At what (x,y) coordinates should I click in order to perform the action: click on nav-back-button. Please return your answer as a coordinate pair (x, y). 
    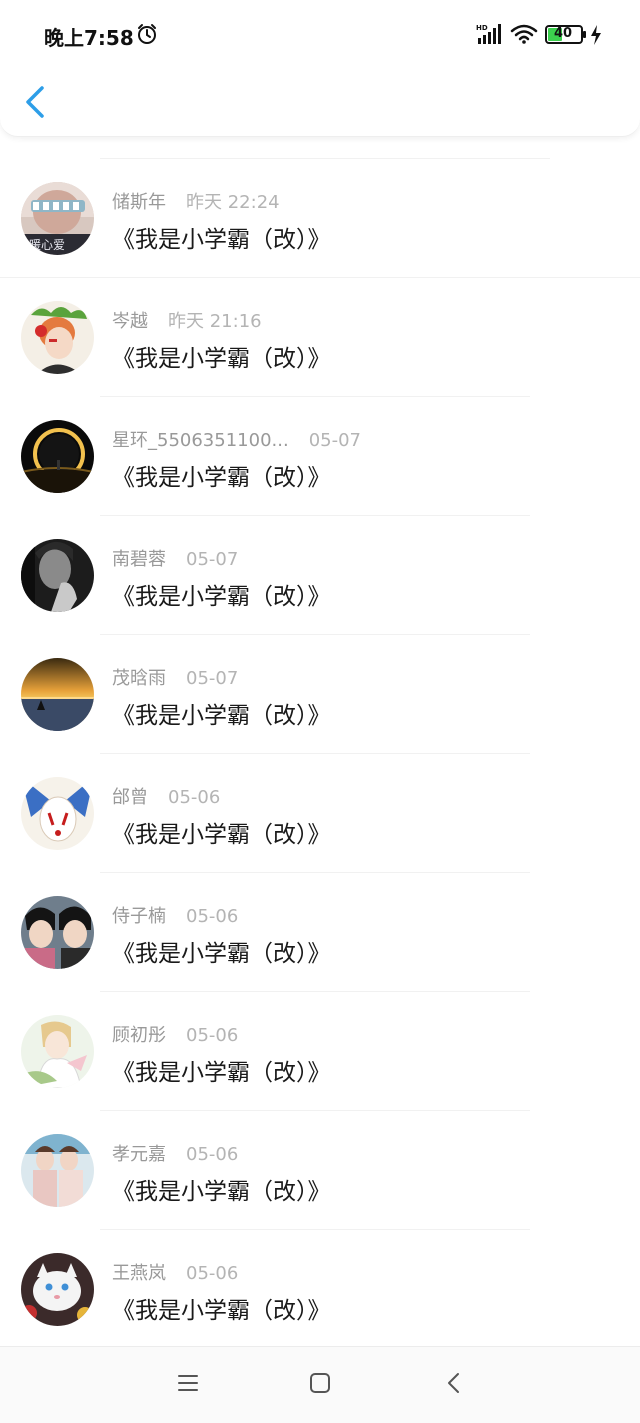
    Looking at the image, I should click on (454, 1385).